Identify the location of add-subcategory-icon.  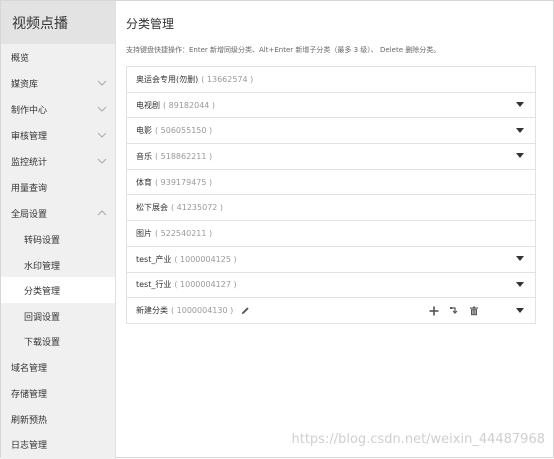
(454, 311).